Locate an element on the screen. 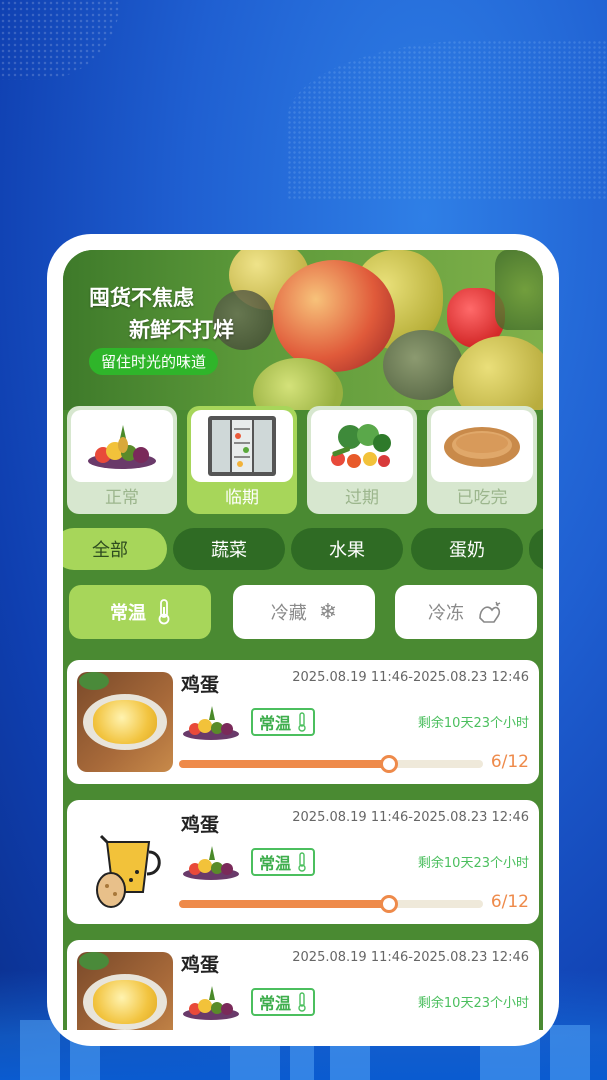 The width and height of the screenshot is (607, 1080). milk-egg-icon is located at coordinates (125, 862).